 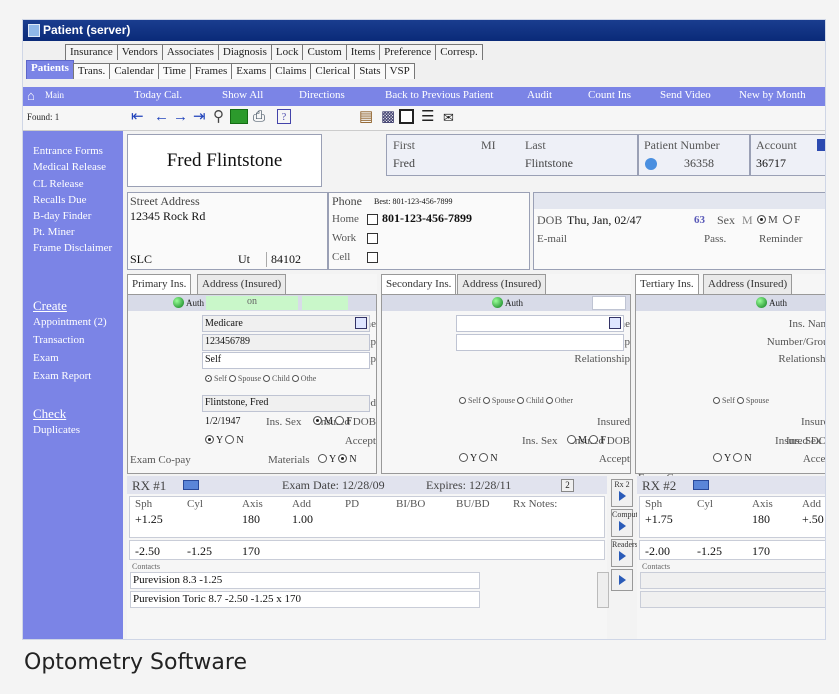 What do you see at coordinates (448, 117) in the screenshot?
I see `email-icon: ✉` at bounding box center [448, 117].